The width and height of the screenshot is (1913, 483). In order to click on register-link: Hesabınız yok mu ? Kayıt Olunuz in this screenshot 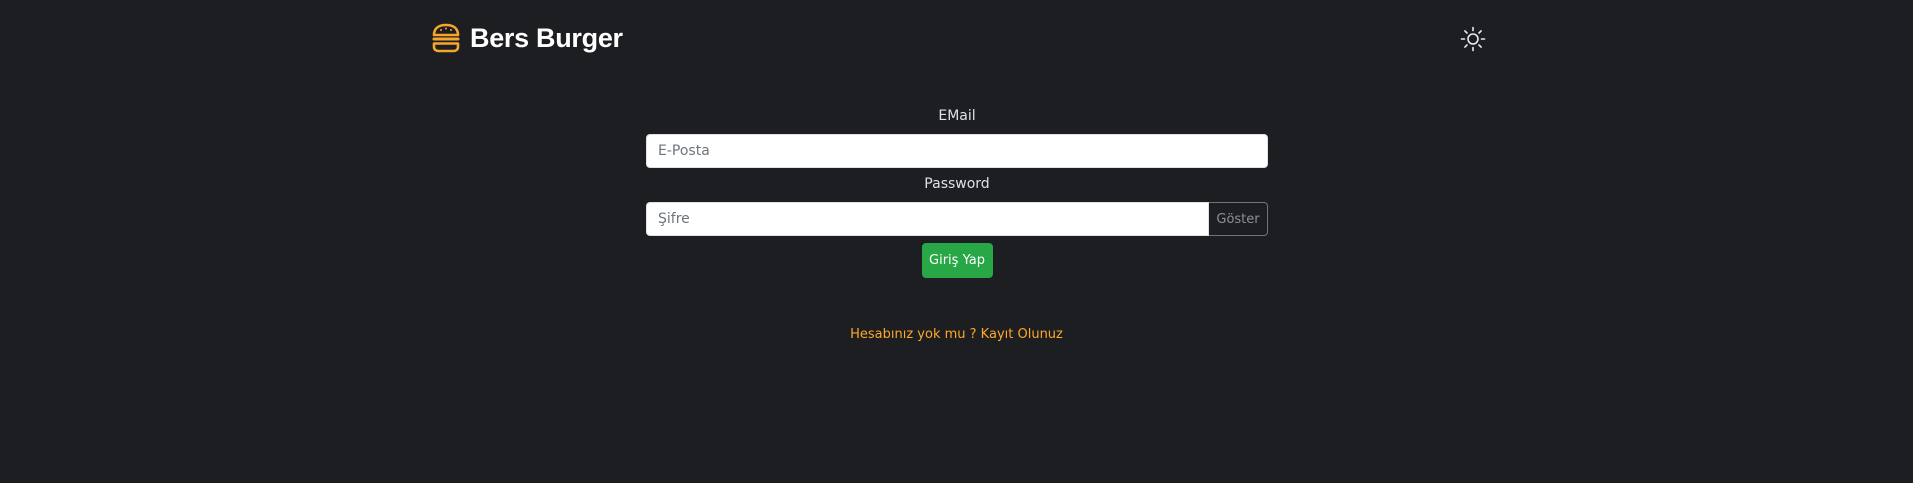, I will do `click(956, 334)`.